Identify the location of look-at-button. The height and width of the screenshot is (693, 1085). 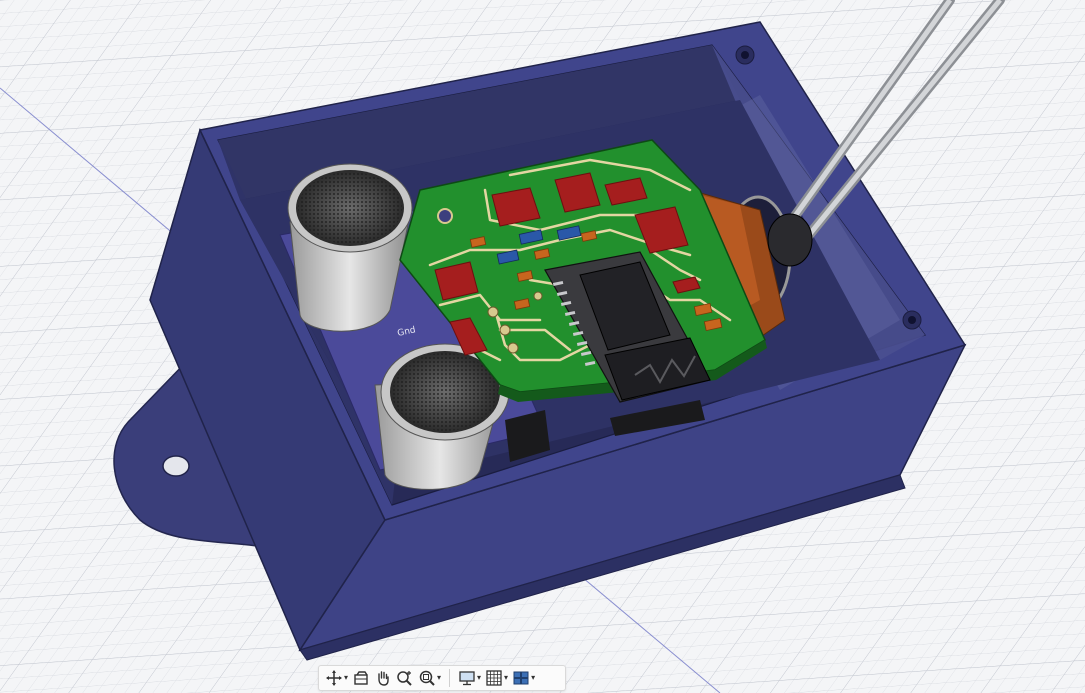
(361, 678).